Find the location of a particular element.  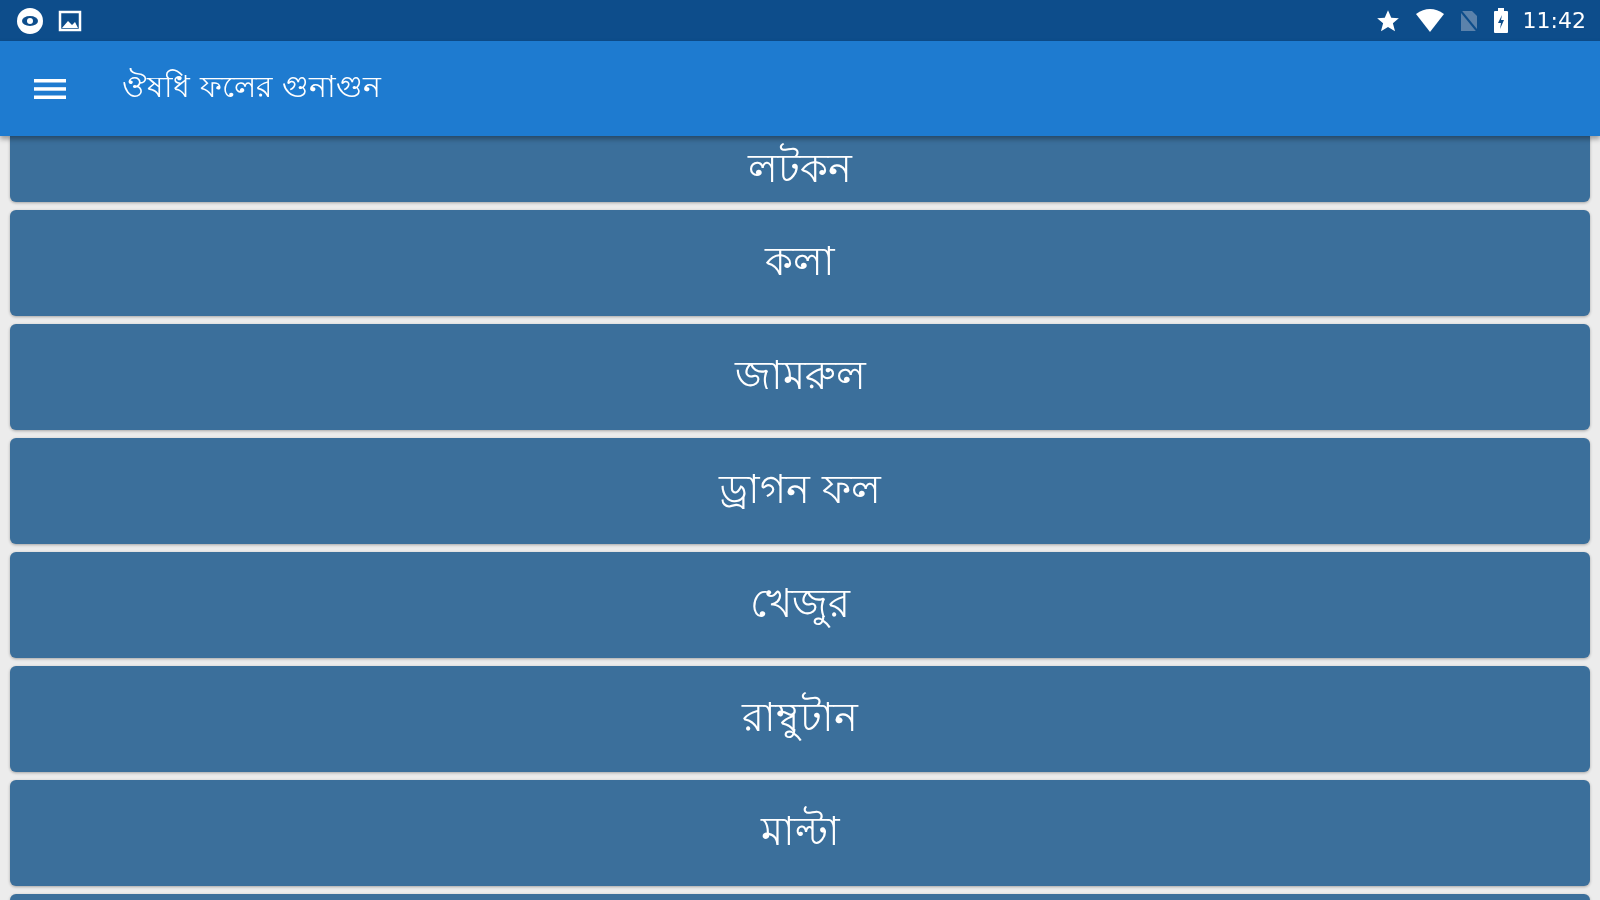

no-sim-icon is located at coordinates (1468, 20).